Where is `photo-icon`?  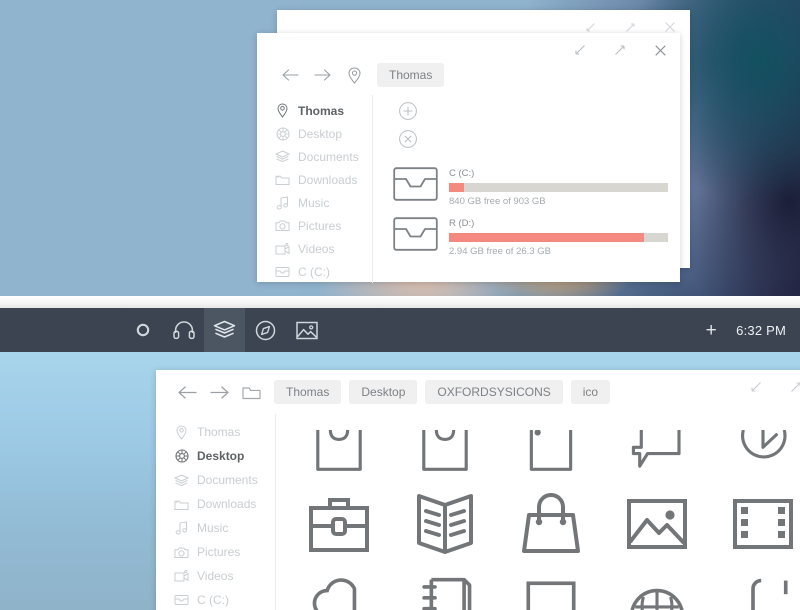
photo-icon is located at coordinates (657, 524).